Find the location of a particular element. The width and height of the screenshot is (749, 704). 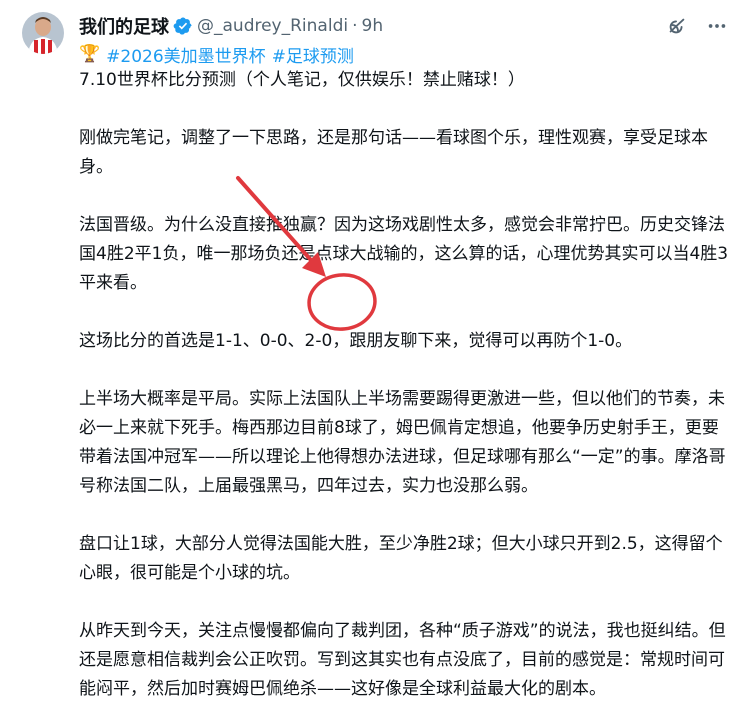

author-handle: @_audrey_Rinaldi is located at coordinates (272, 26).